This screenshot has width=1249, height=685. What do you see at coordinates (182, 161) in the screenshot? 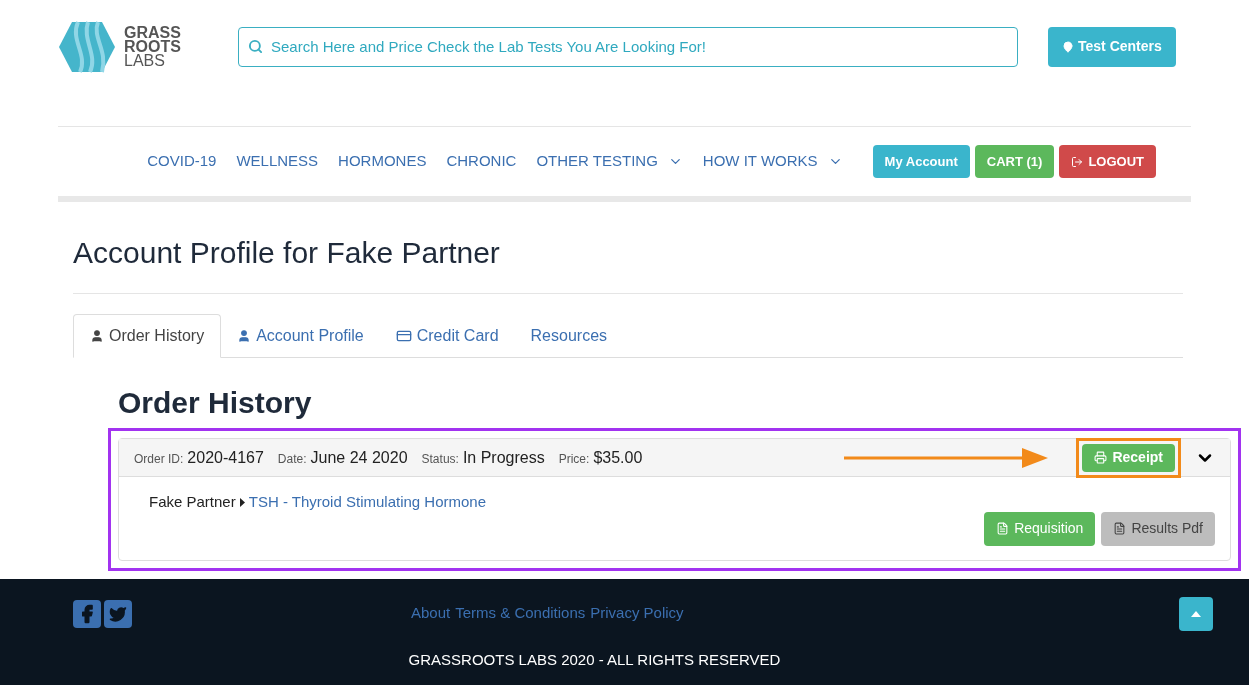
I see `nav-link: COVID-19` at bounding box center [182, 161].